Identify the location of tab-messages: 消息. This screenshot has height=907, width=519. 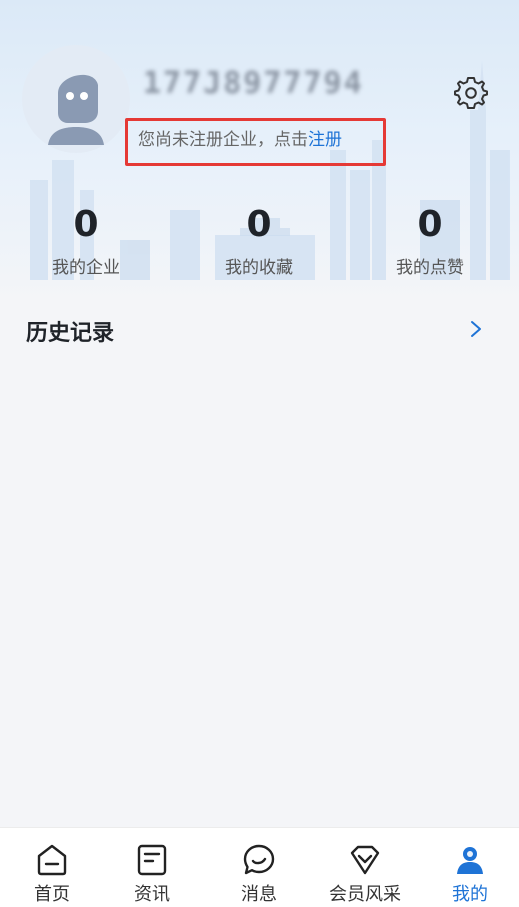
(259, 867).